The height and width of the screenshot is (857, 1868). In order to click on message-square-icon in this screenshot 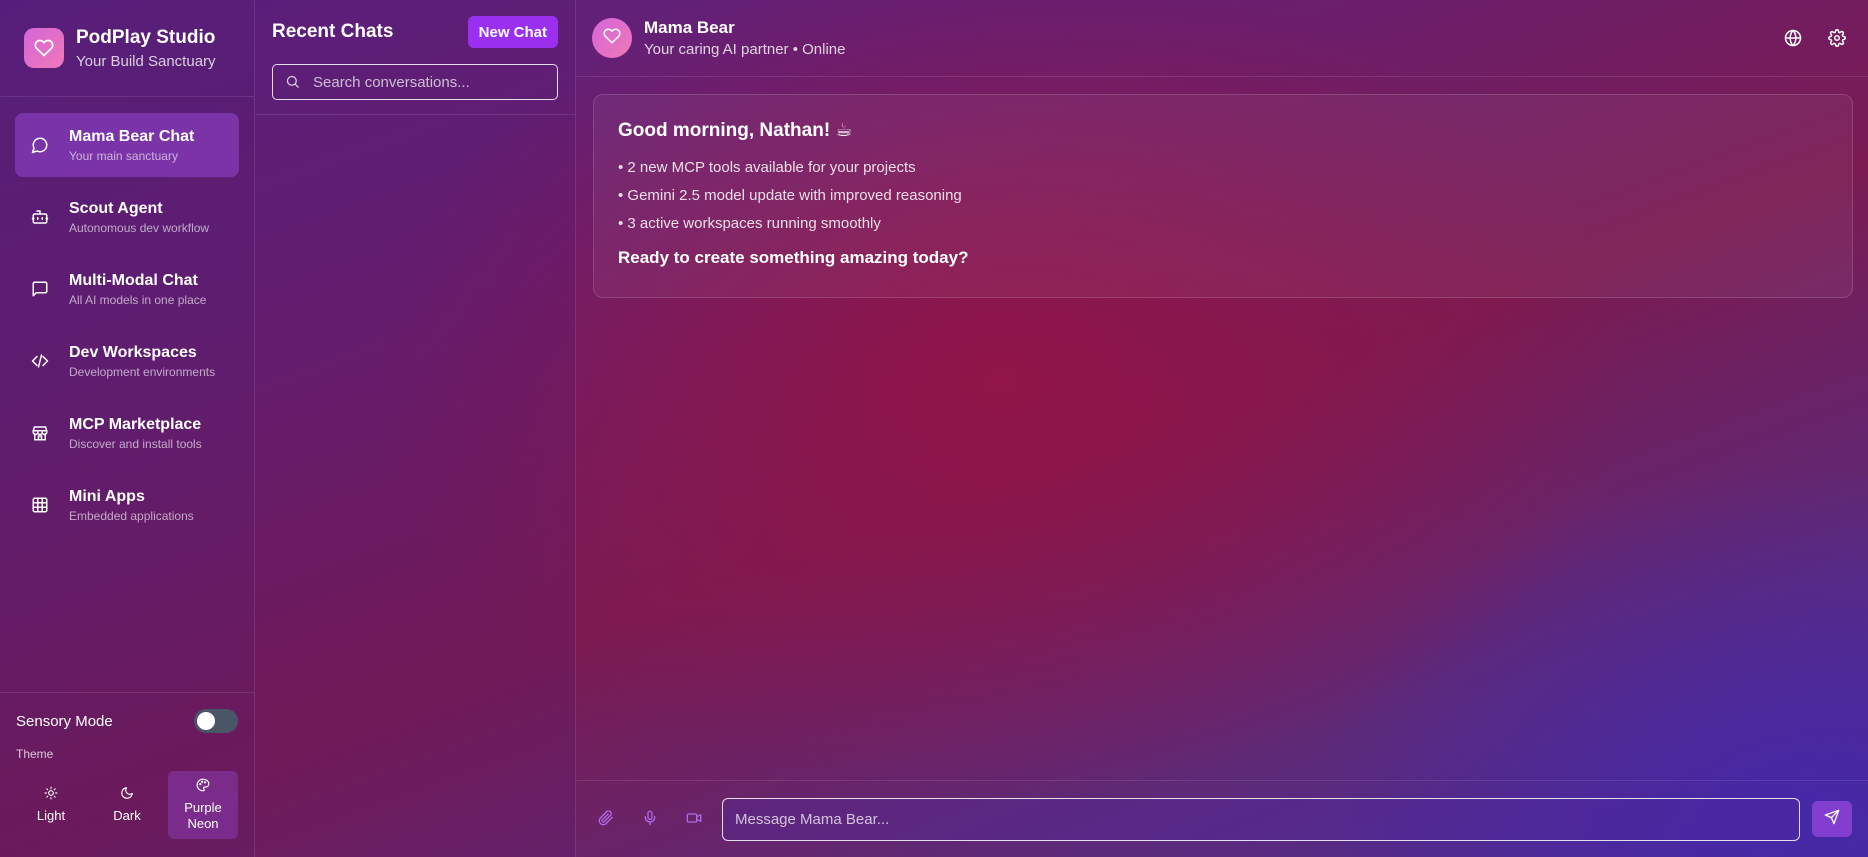, I will do `click(40, 289)`.